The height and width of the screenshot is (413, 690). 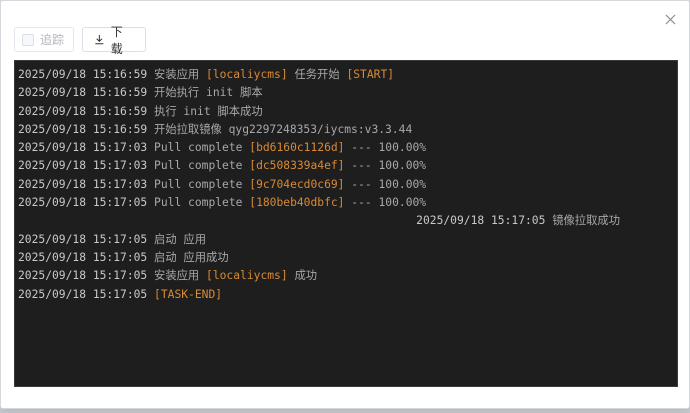 What do you see at coordinates (80, 40) in the screenshot?
I see `toolbar: 追踪 下载` at bounding box center [80, 40].